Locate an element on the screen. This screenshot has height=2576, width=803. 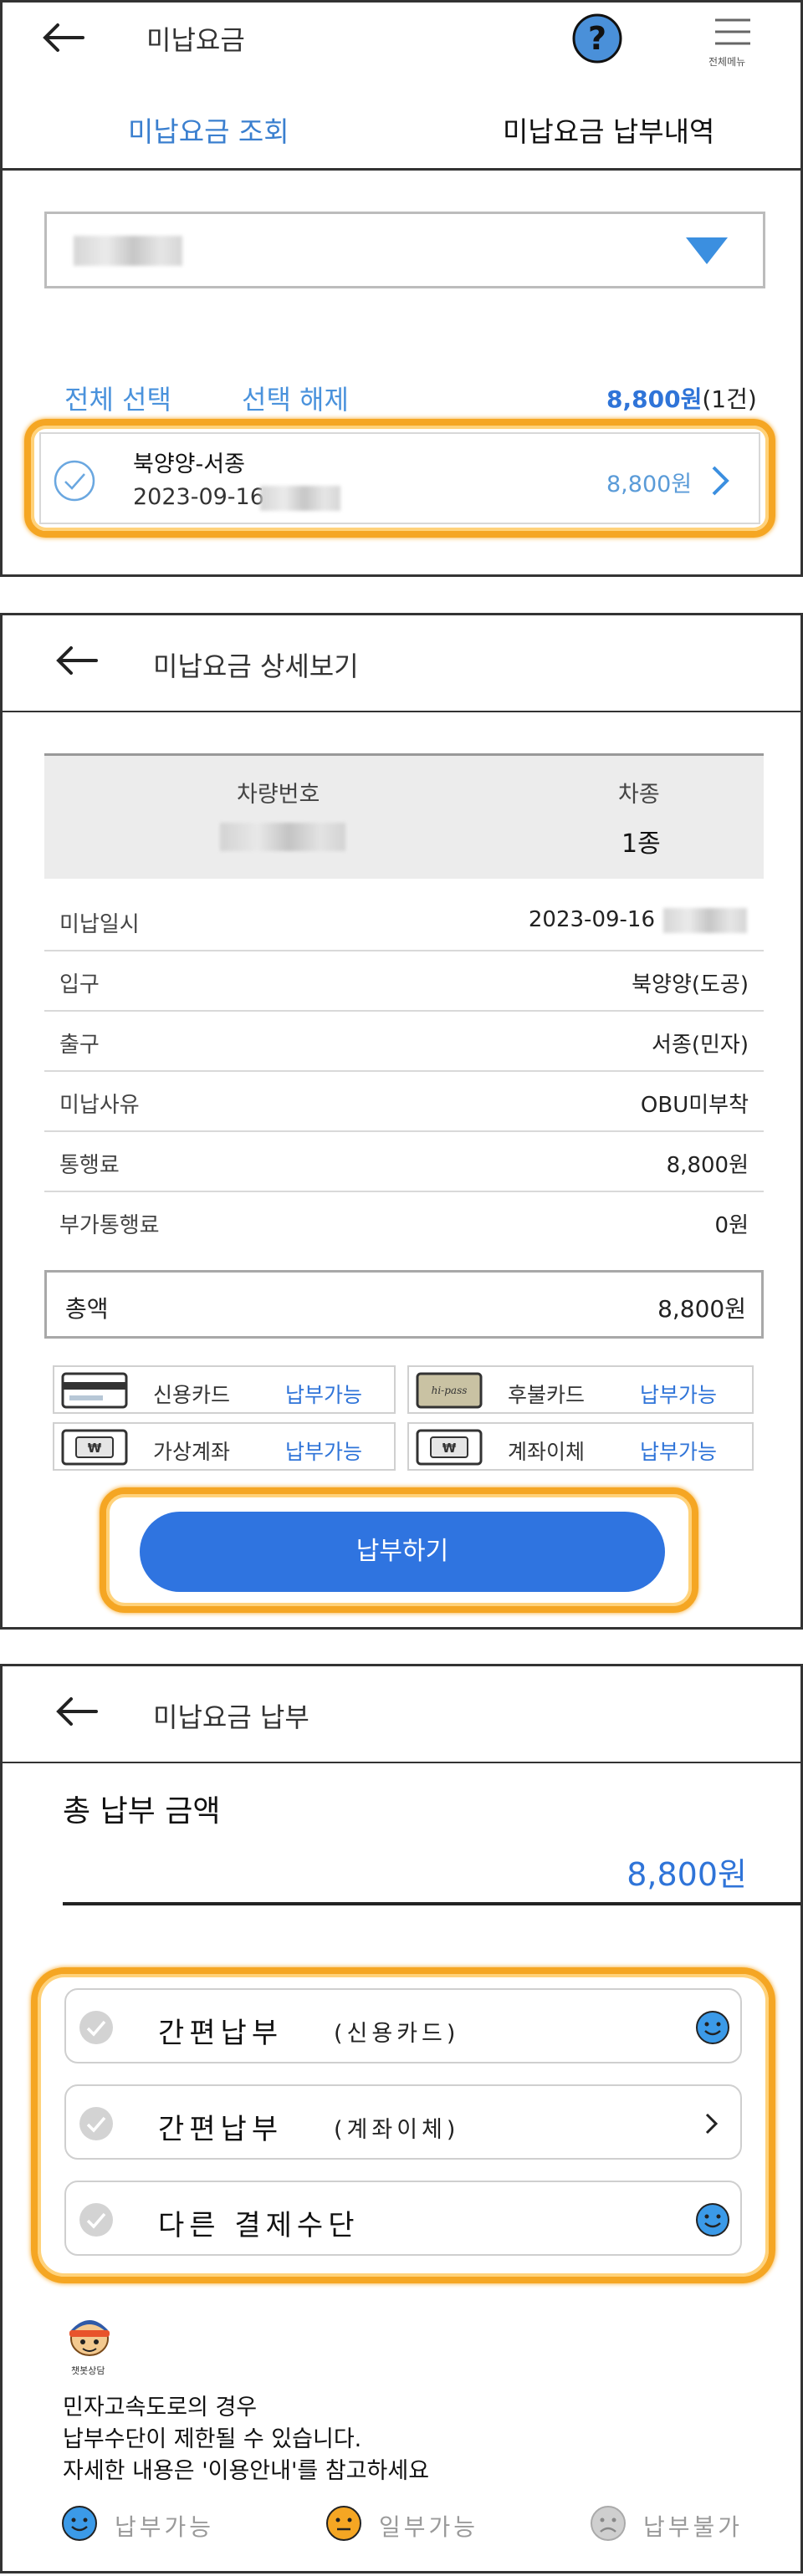
vehicle-type-value: 1종 is located at coordinates (641, 844).